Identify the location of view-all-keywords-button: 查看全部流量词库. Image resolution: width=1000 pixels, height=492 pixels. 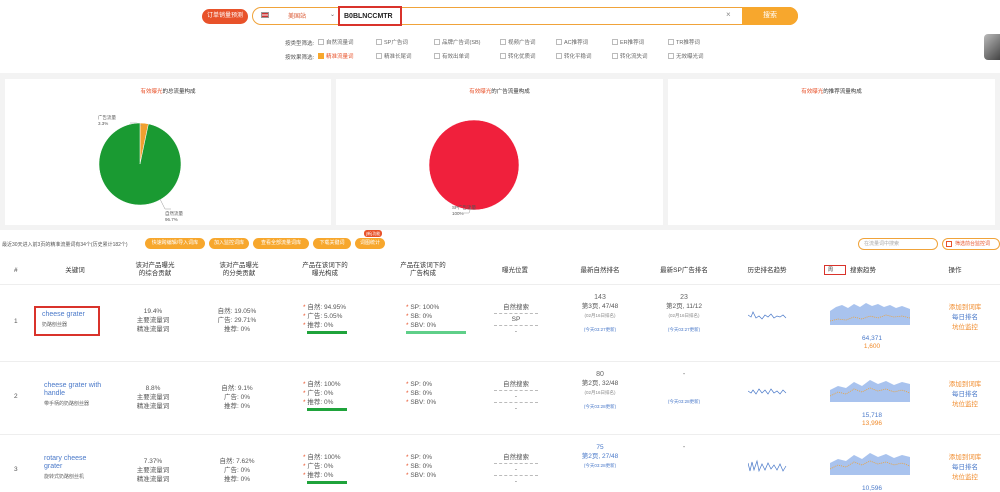
(281, 243).